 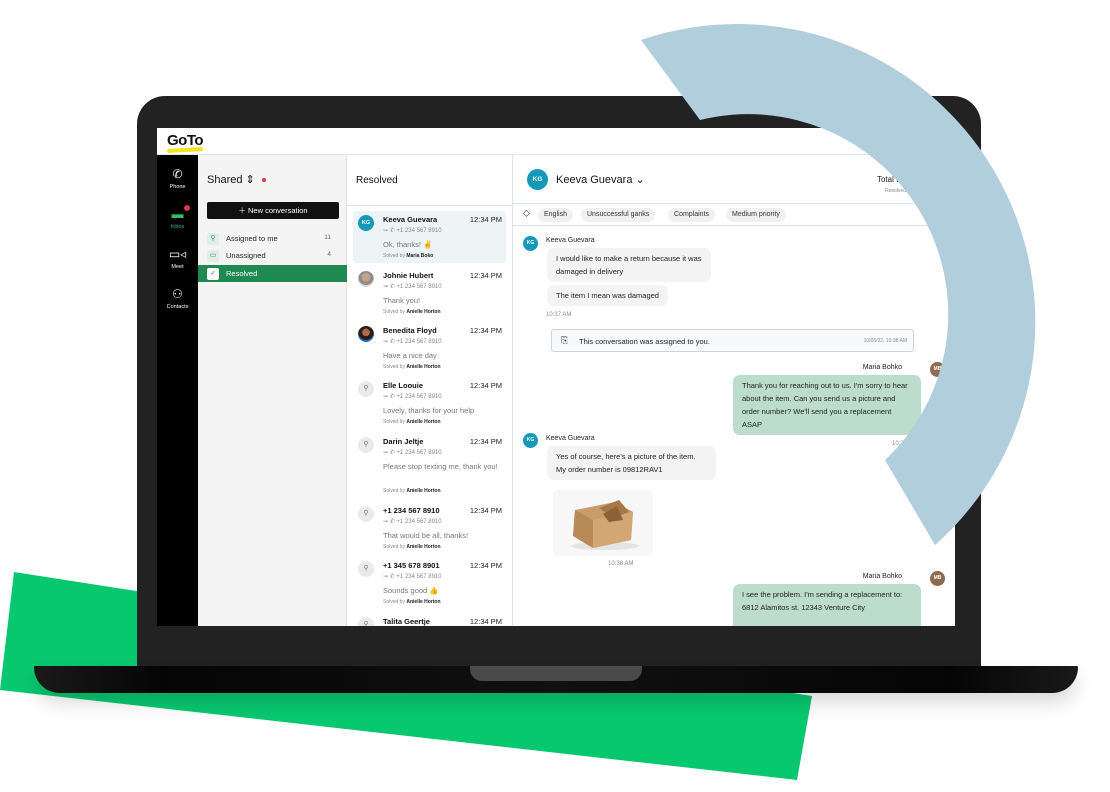 What do you see at coordinates (377, 180) in the screenshot?
I see `list-title: Resolved` at bounding box center [377, 180].